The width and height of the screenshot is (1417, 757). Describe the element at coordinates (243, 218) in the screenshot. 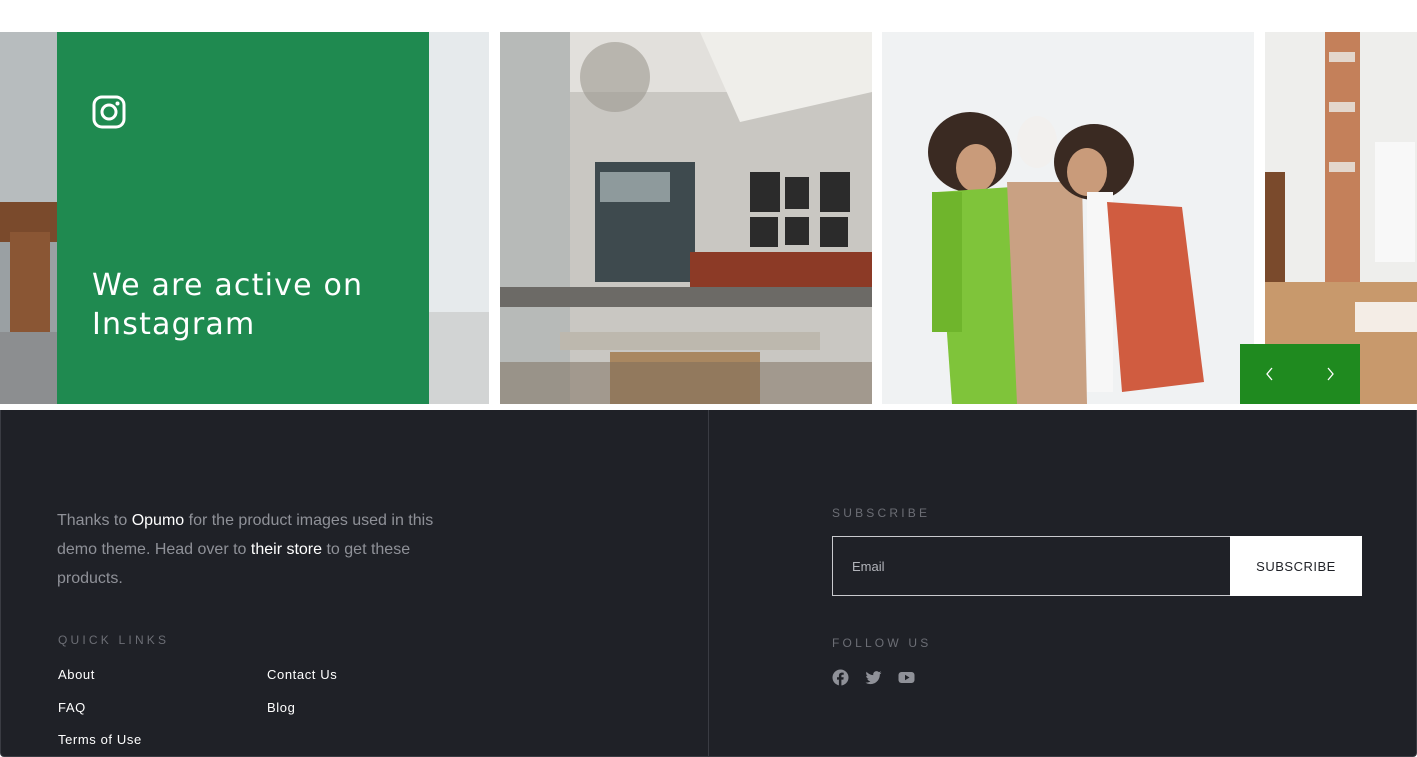

I see `instagram-promo-card: We are active on Instagram` at that location.